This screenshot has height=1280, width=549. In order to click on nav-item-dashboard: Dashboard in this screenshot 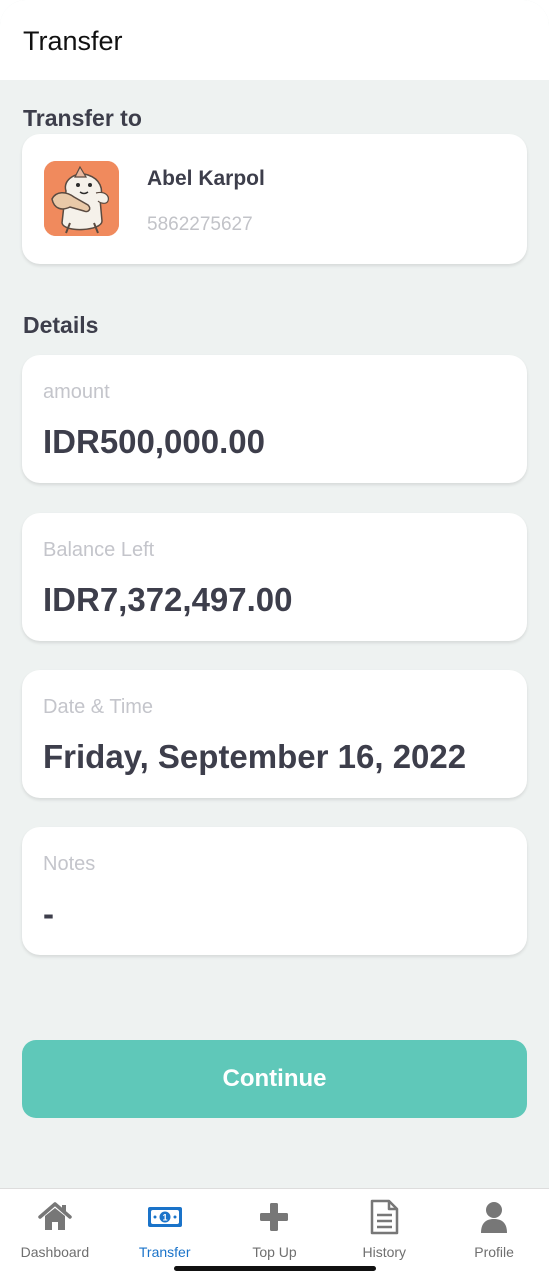, I will do `click(55, 1234)`.